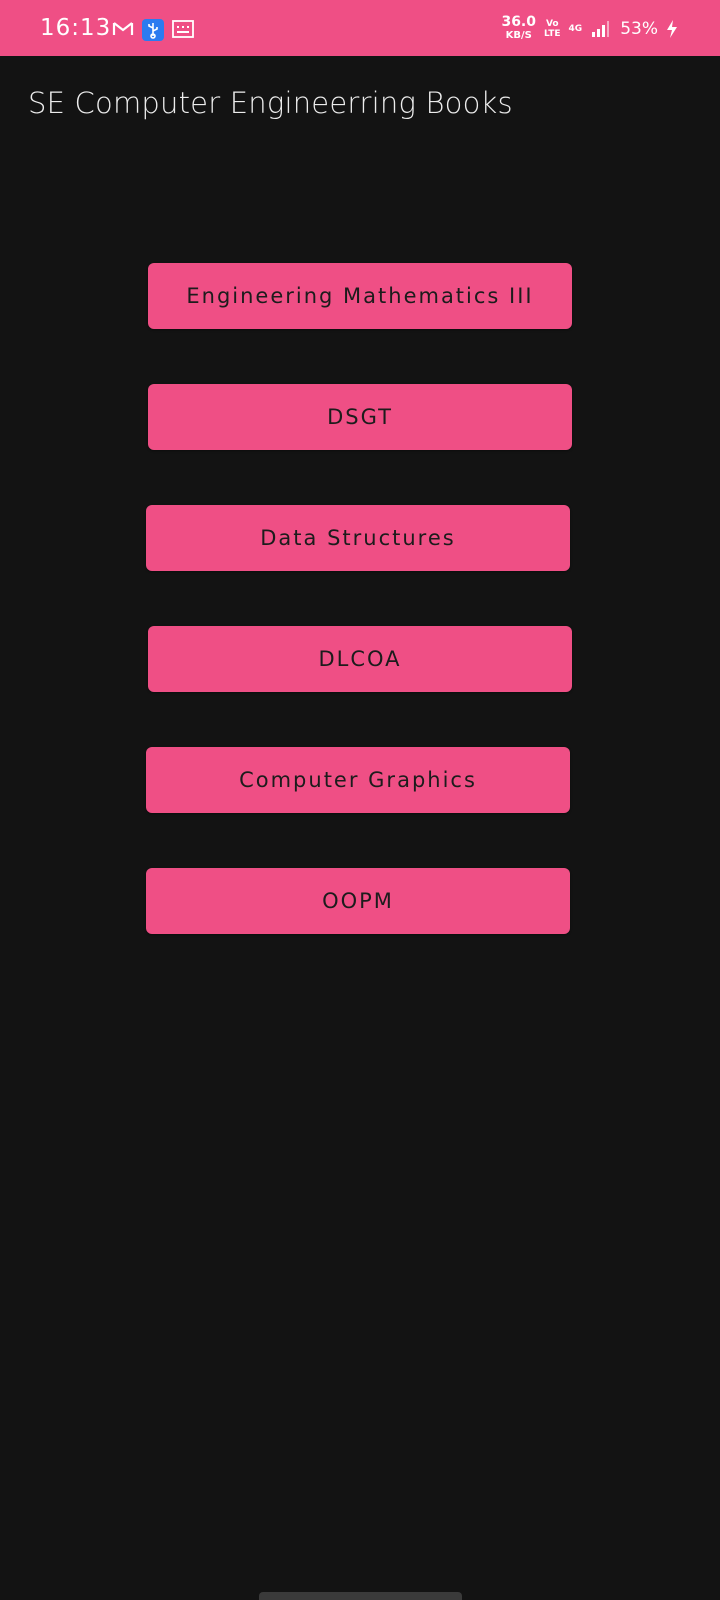 This screenshot has width=720, height=1600. I want to click on book-button-dsgt: DSGT, so click(360, 417).